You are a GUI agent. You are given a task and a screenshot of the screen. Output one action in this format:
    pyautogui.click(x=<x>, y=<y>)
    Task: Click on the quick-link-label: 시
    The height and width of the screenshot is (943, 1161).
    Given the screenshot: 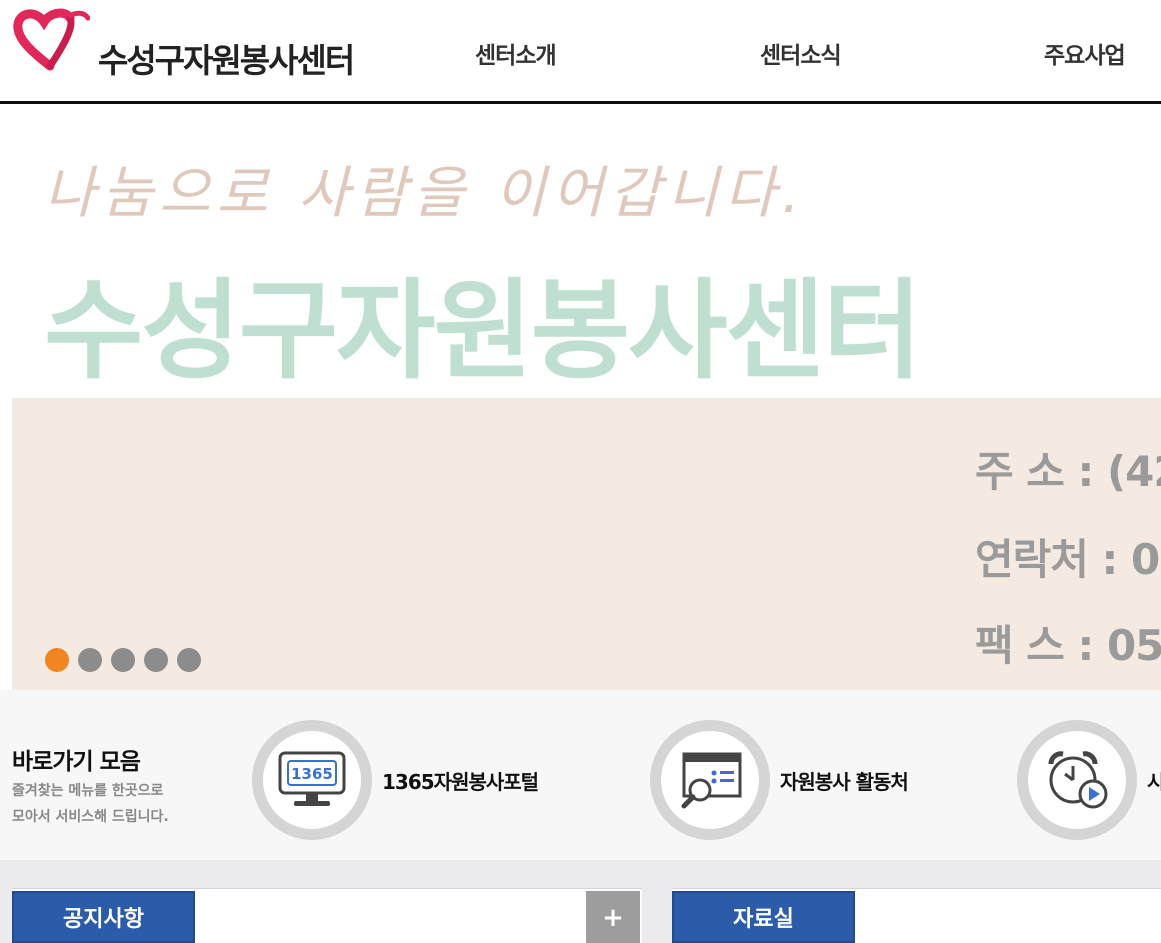 What is the action you would take?
    pyautogui.click(x=1154, y=781)
    